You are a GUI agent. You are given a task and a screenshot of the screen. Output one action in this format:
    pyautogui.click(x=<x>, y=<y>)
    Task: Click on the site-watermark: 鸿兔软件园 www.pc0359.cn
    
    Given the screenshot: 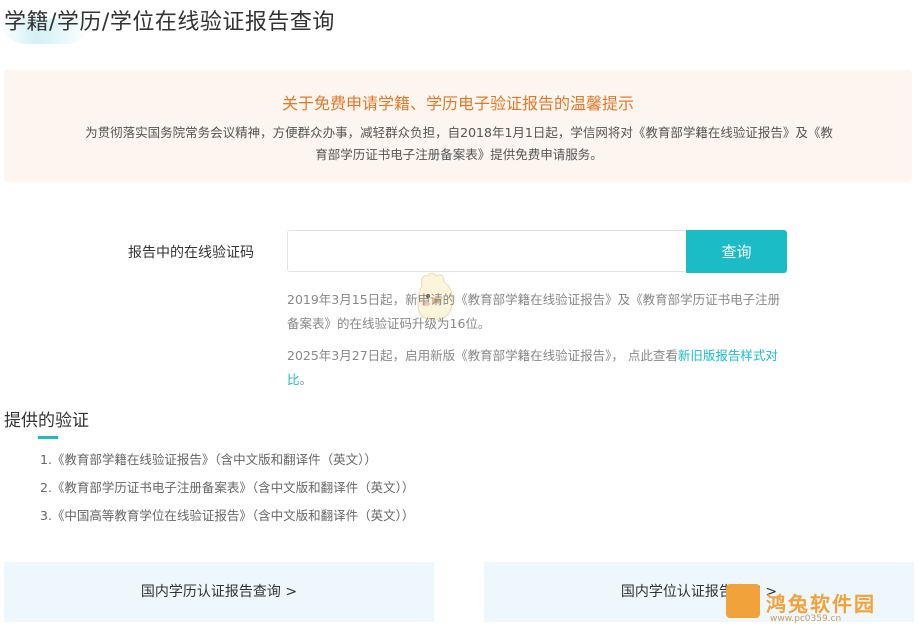 What is the action you would take?
    pyautogui.click(x=819, y=604)
    